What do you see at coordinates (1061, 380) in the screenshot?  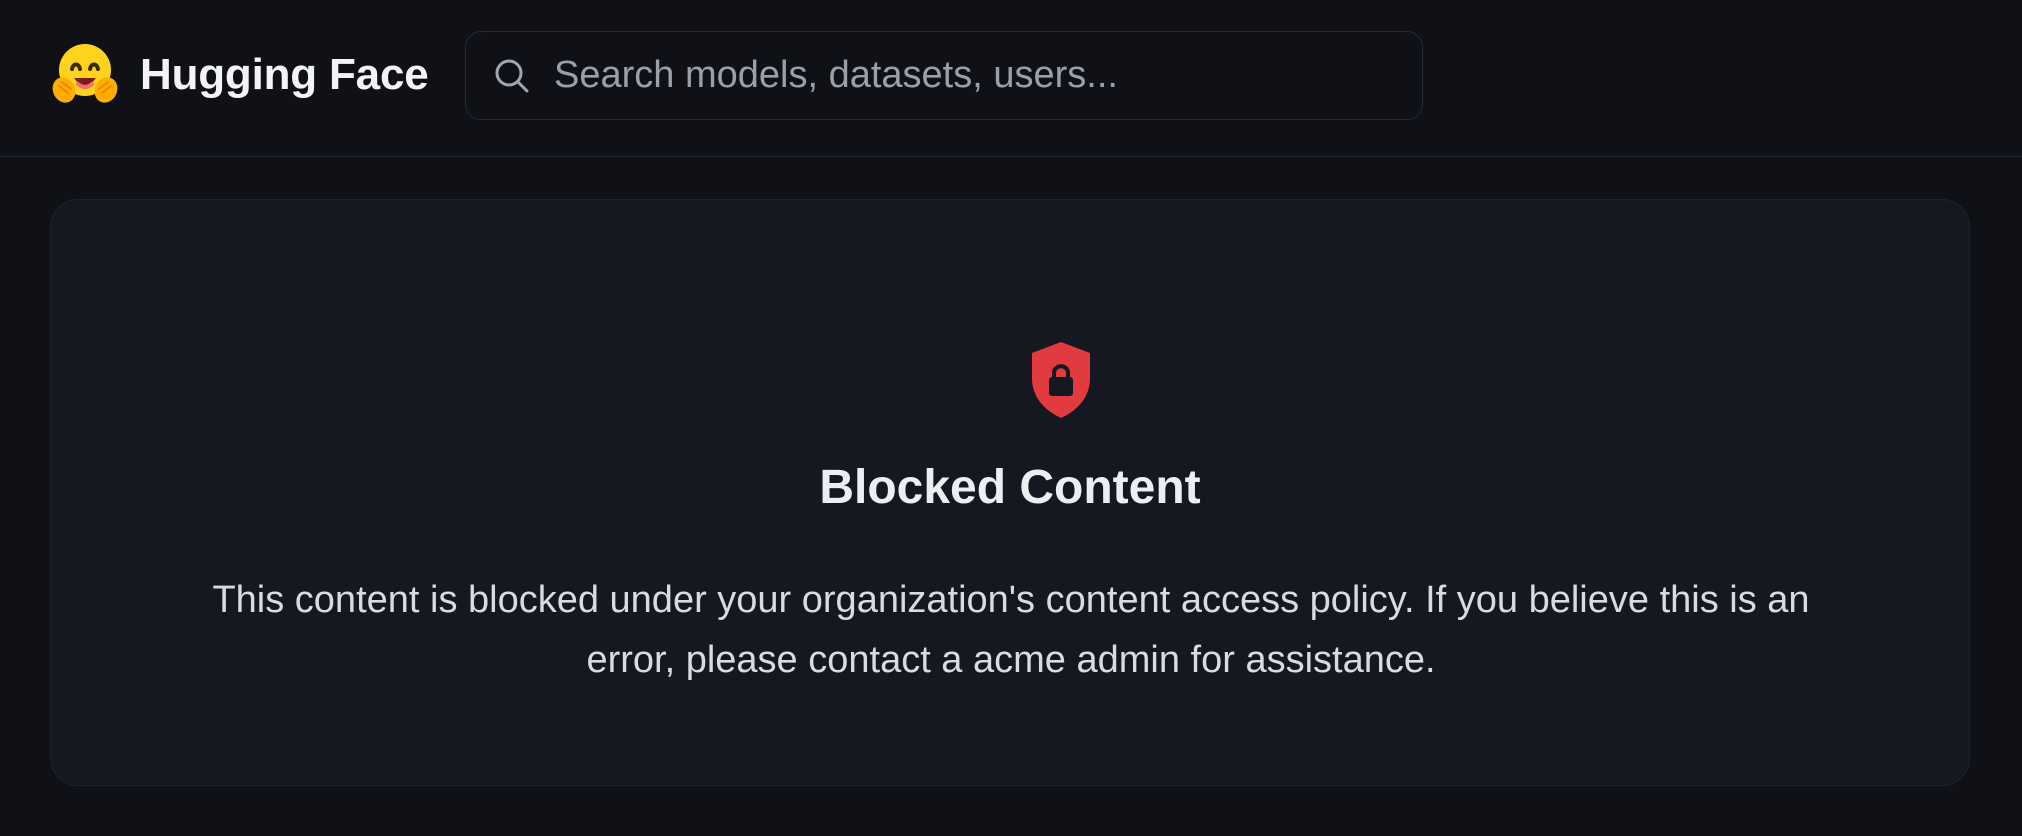 I see `shield-lock-icon` at bounding box center [1061, 380].